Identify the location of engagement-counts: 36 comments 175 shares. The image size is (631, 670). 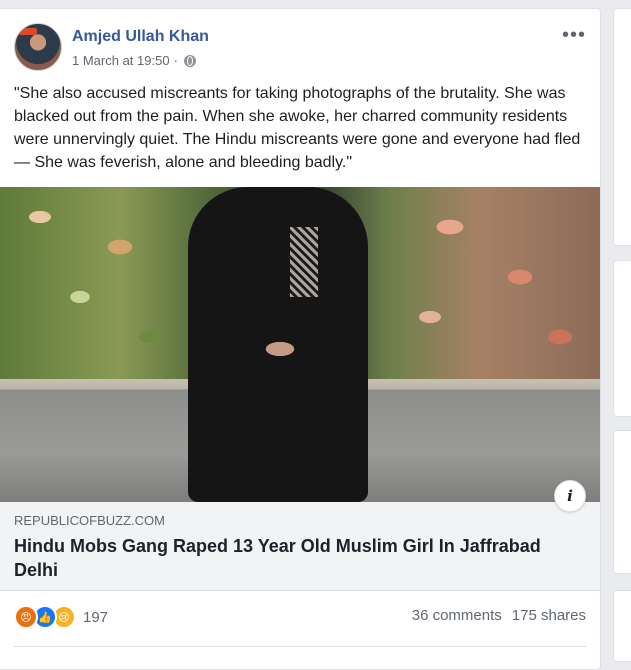
(499, 615).